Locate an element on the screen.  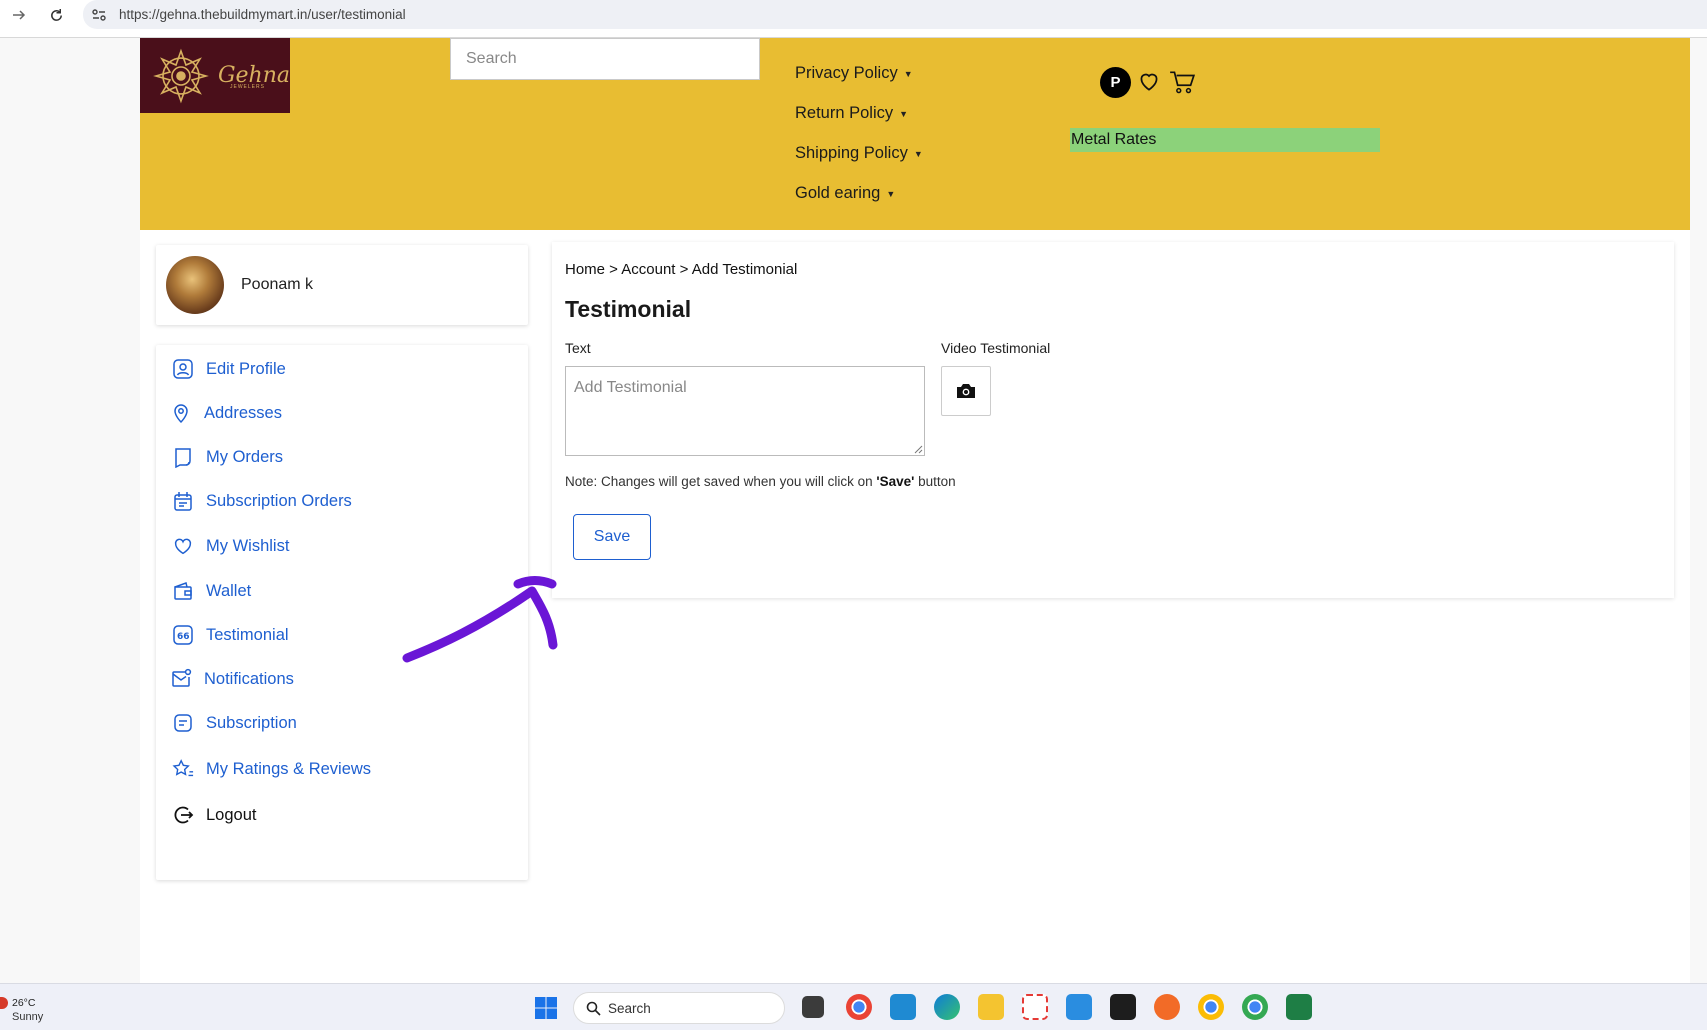
forward-icon is located at coordinates (19, 15).